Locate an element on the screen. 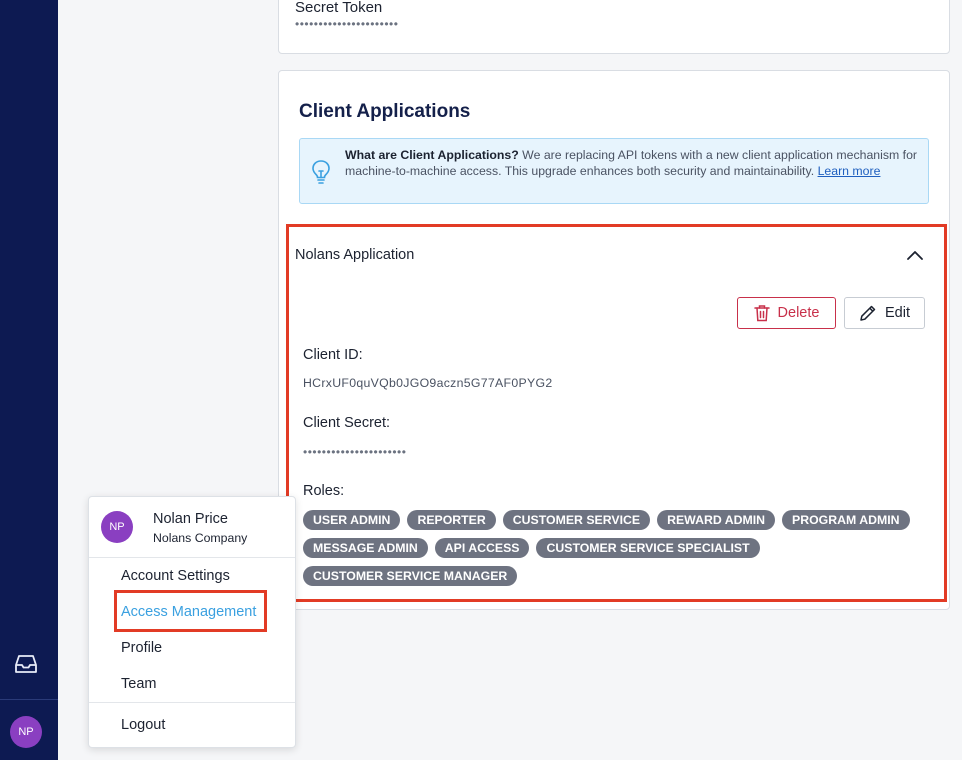 Image resolution: width=962 pixels, height=760 pixels. role-badge: REWARD ADMIN is located at coordinates (716, 520).